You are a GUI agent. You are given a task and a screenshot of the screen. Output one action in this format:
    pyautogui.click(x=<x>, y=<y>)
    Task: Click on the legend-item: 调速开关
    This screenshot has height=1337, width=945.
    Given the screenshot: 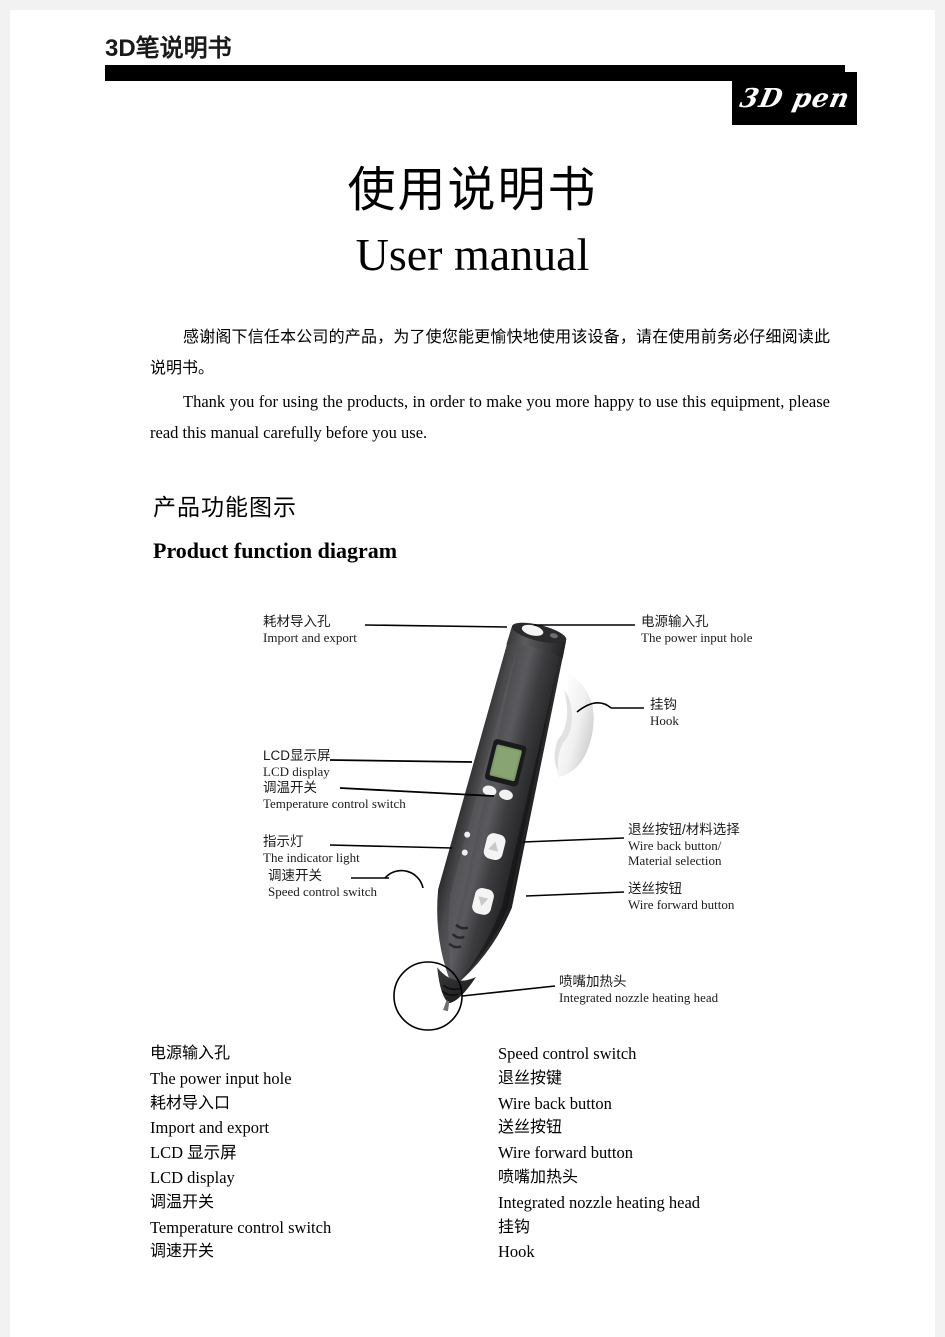 What is the action you would take?
    pyautogui.click(x=182, y=1252)
    